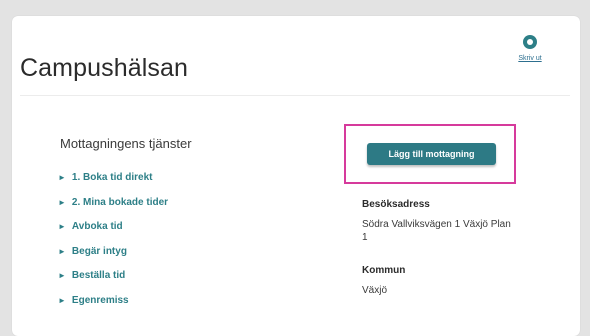 The height and width of the screenshot is (336, 590). Describe the element at coordinates (98, 275) in the screenshot. I see `service-label: Beställa tid` at that location.